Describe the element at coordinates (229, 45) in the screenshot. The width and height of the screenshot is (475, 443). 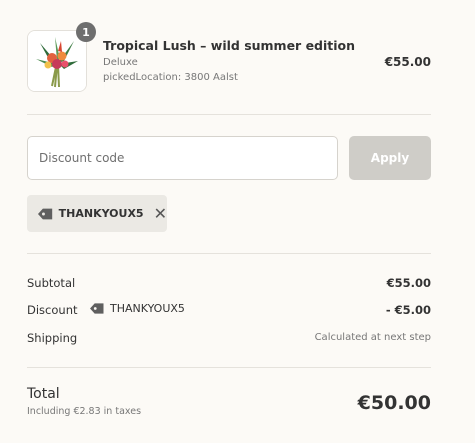
I see `product-title: Tropical Lush – wild summer edition` at that location.